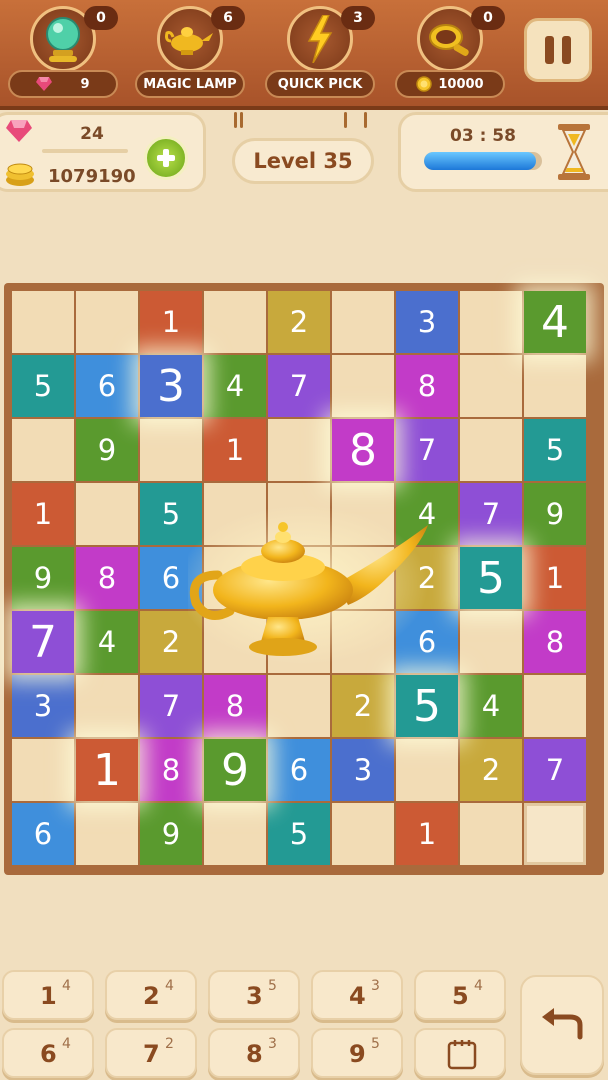  I want to click on number-key-label: 5, so click(460, 996).